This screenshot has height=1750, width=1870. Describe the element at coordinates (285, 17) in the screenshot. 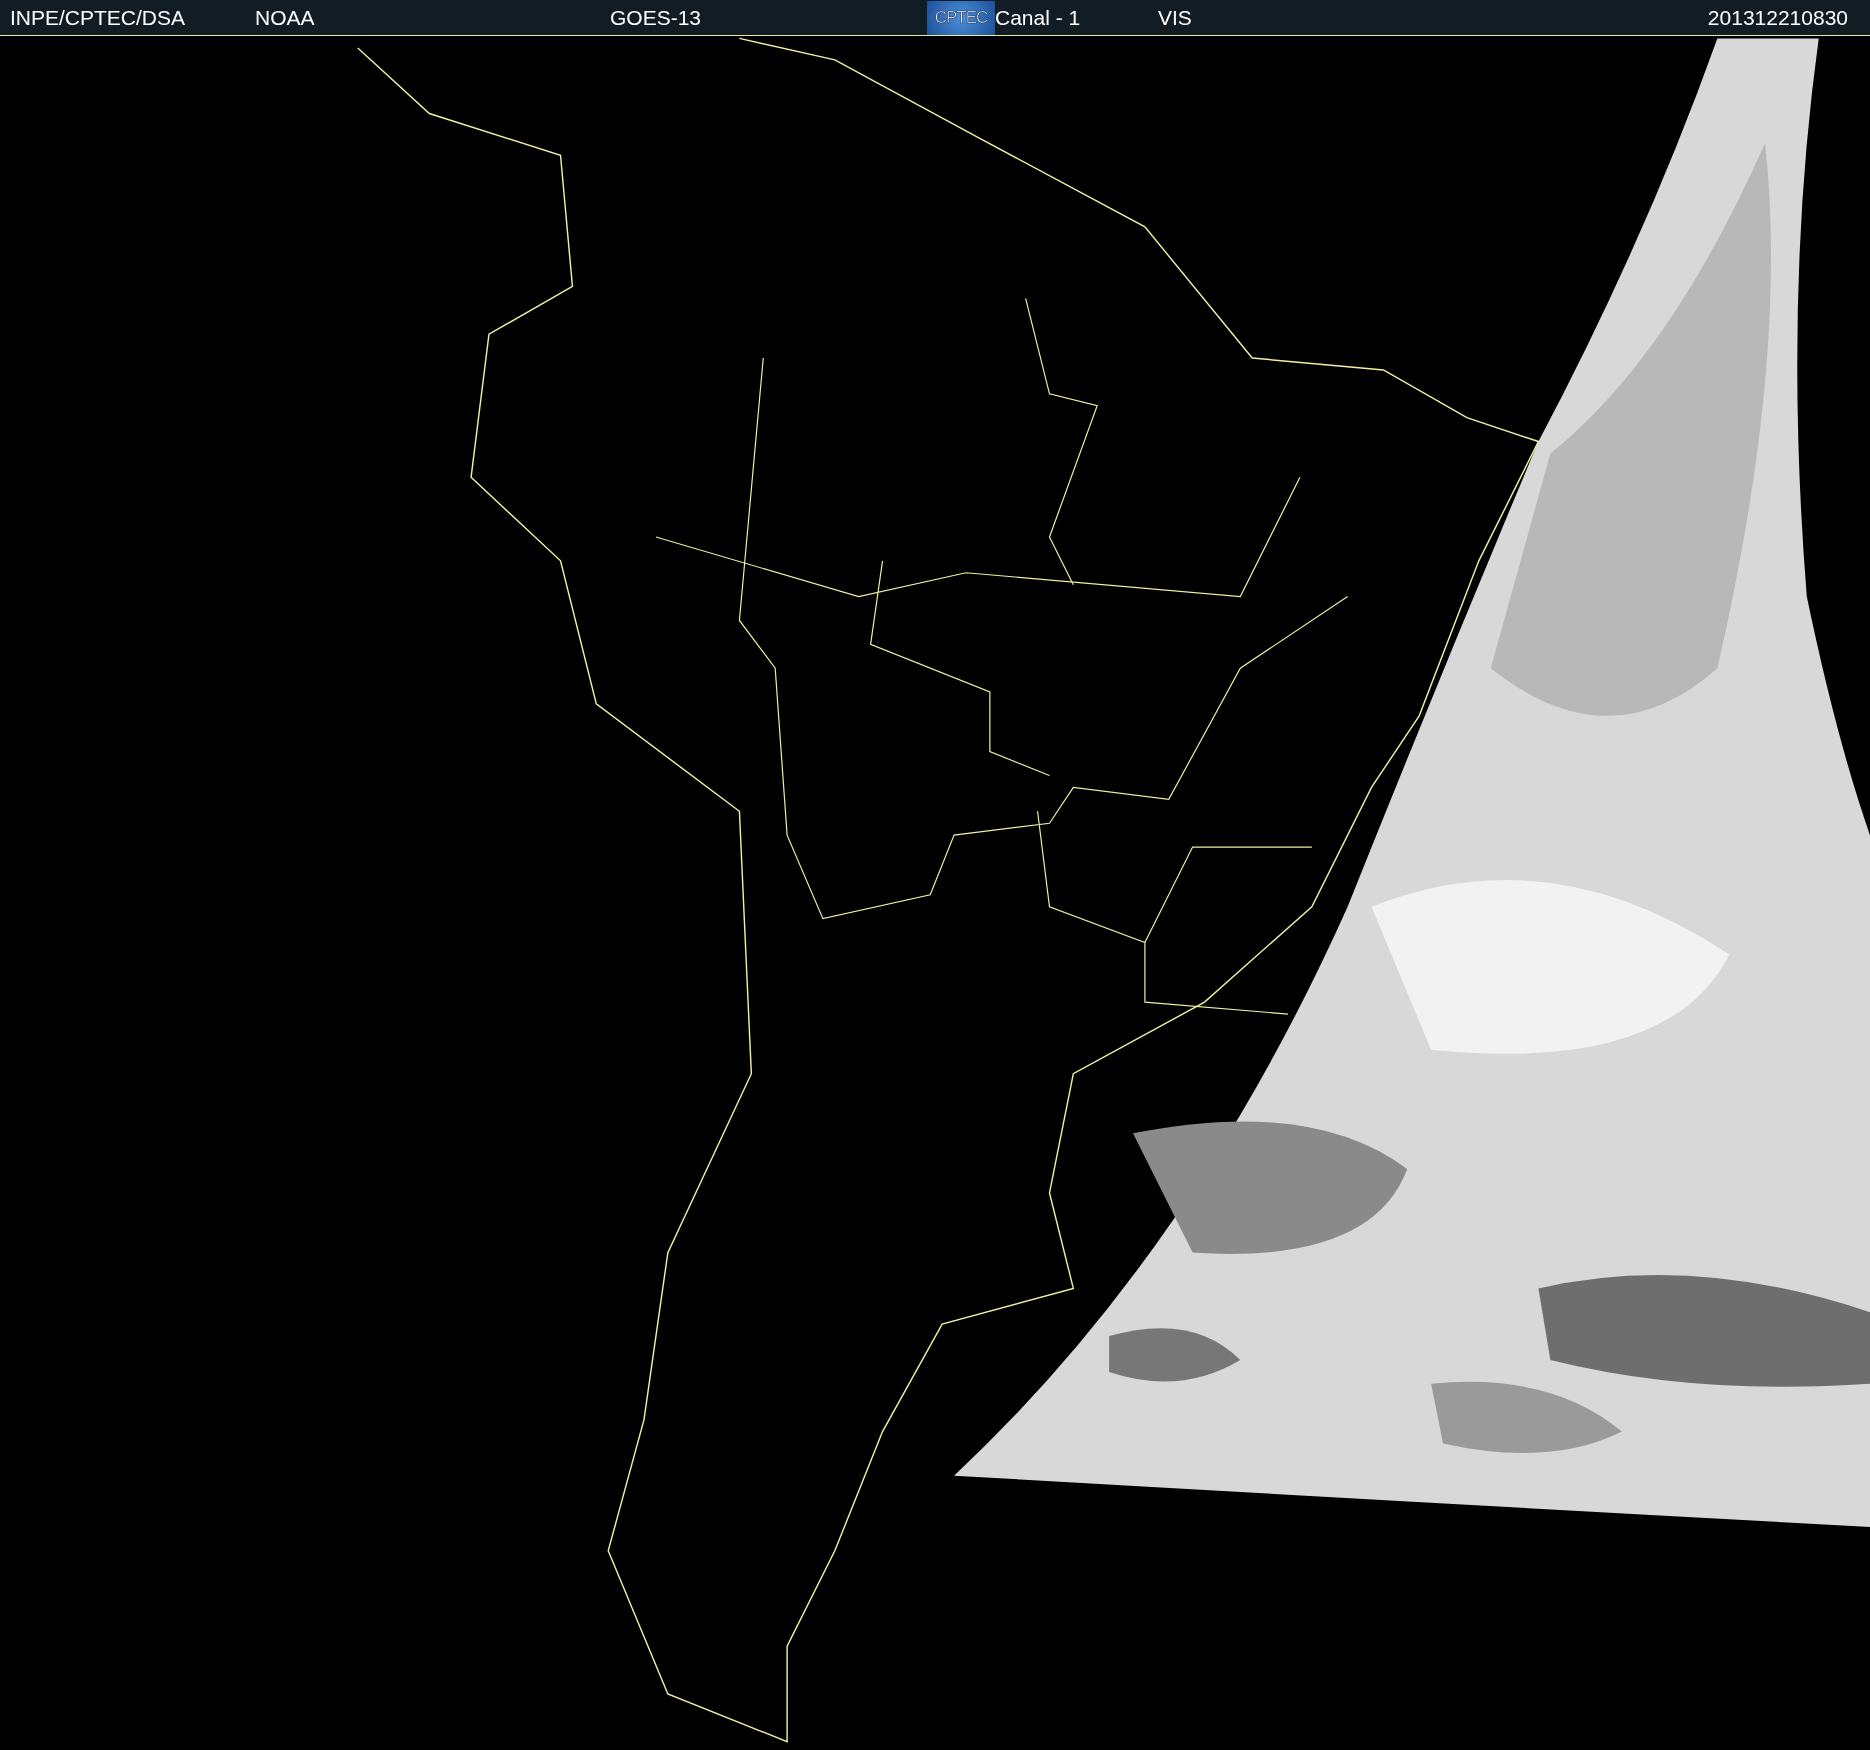

I see `agency-label: NOAA` at that location.